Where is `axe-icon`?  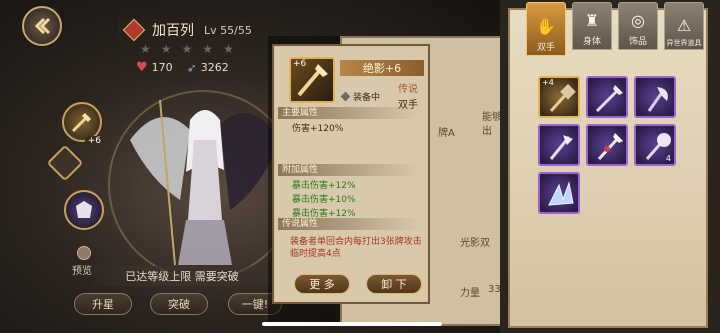 axe-icon is located at coordinates (657, 99).